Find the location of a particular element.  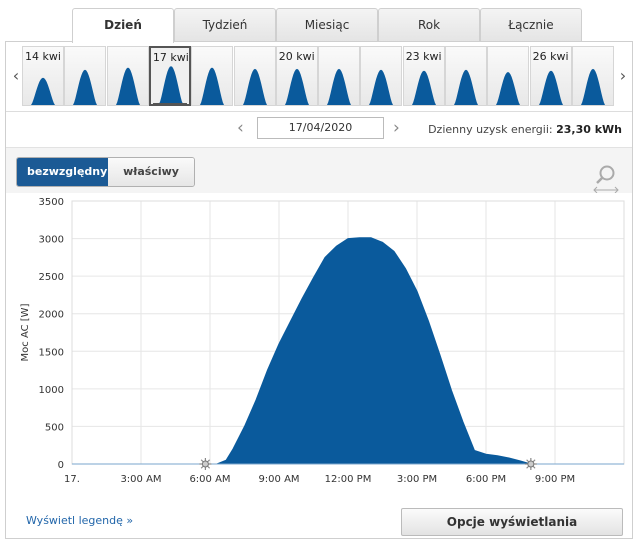

day-thumbnail: 14 kwi is located at coordinates (43, 76).